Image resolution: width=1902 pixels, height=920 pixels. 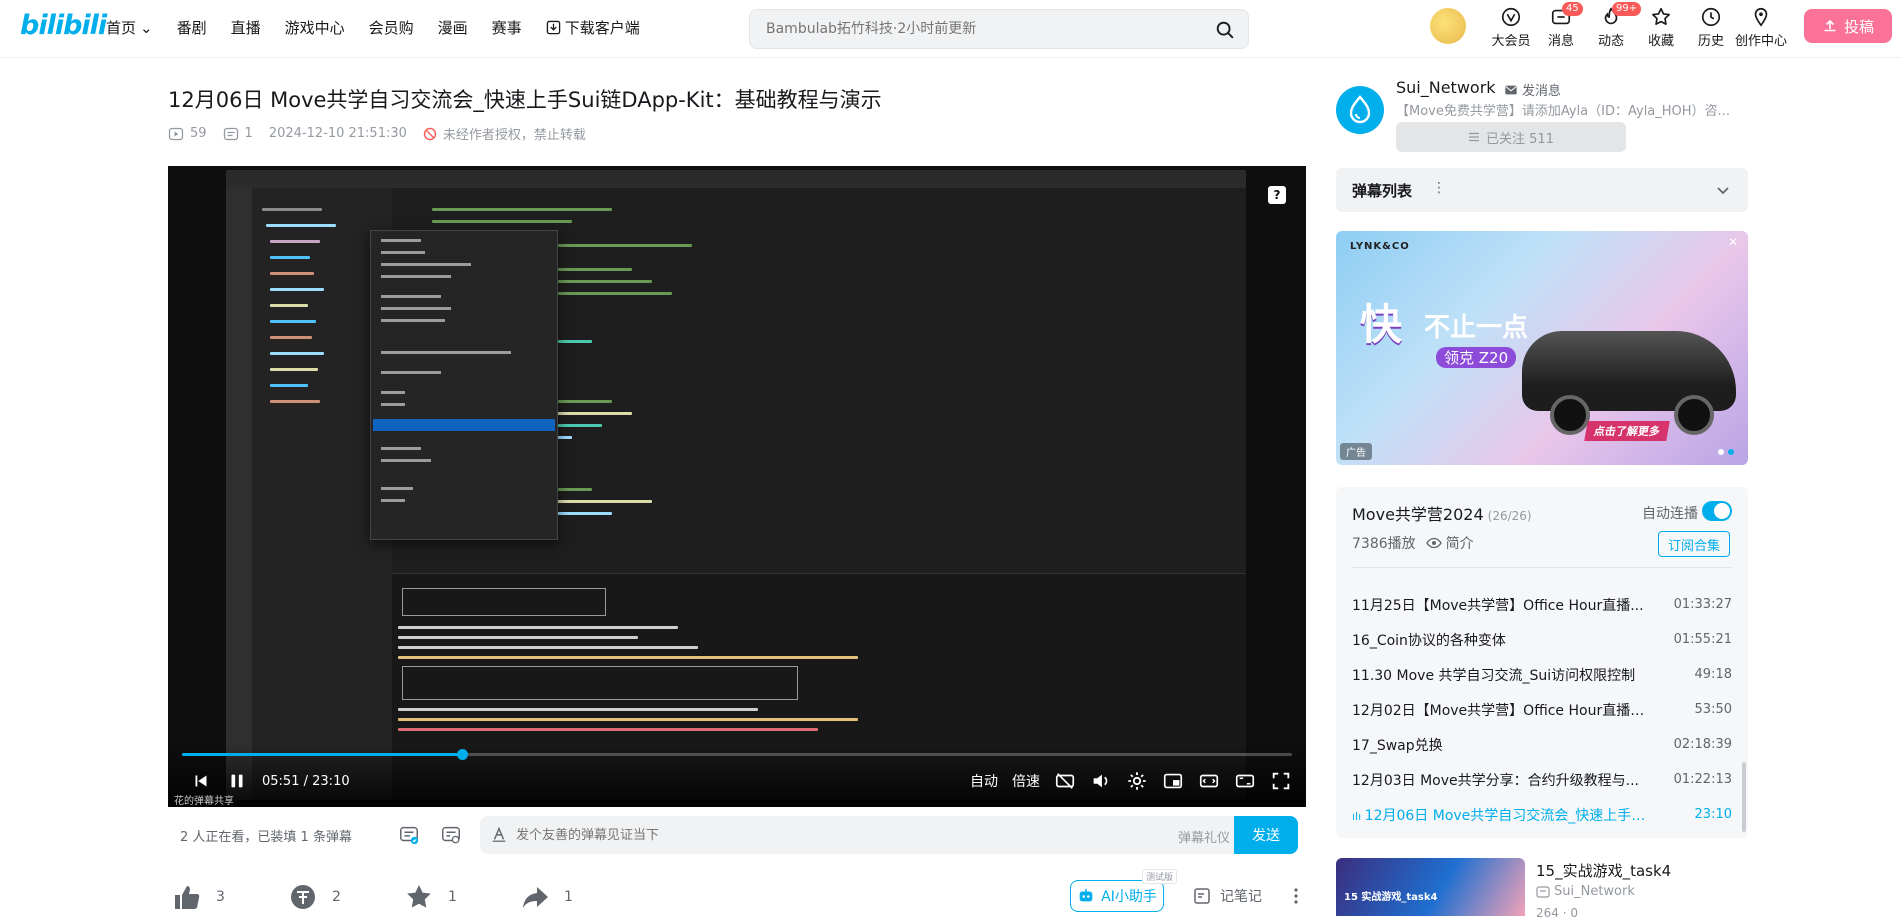 What do you see at coordinates (1296, 896) in the screenshot?
I see `more-options-icon` at bounding box center [1296, 896].